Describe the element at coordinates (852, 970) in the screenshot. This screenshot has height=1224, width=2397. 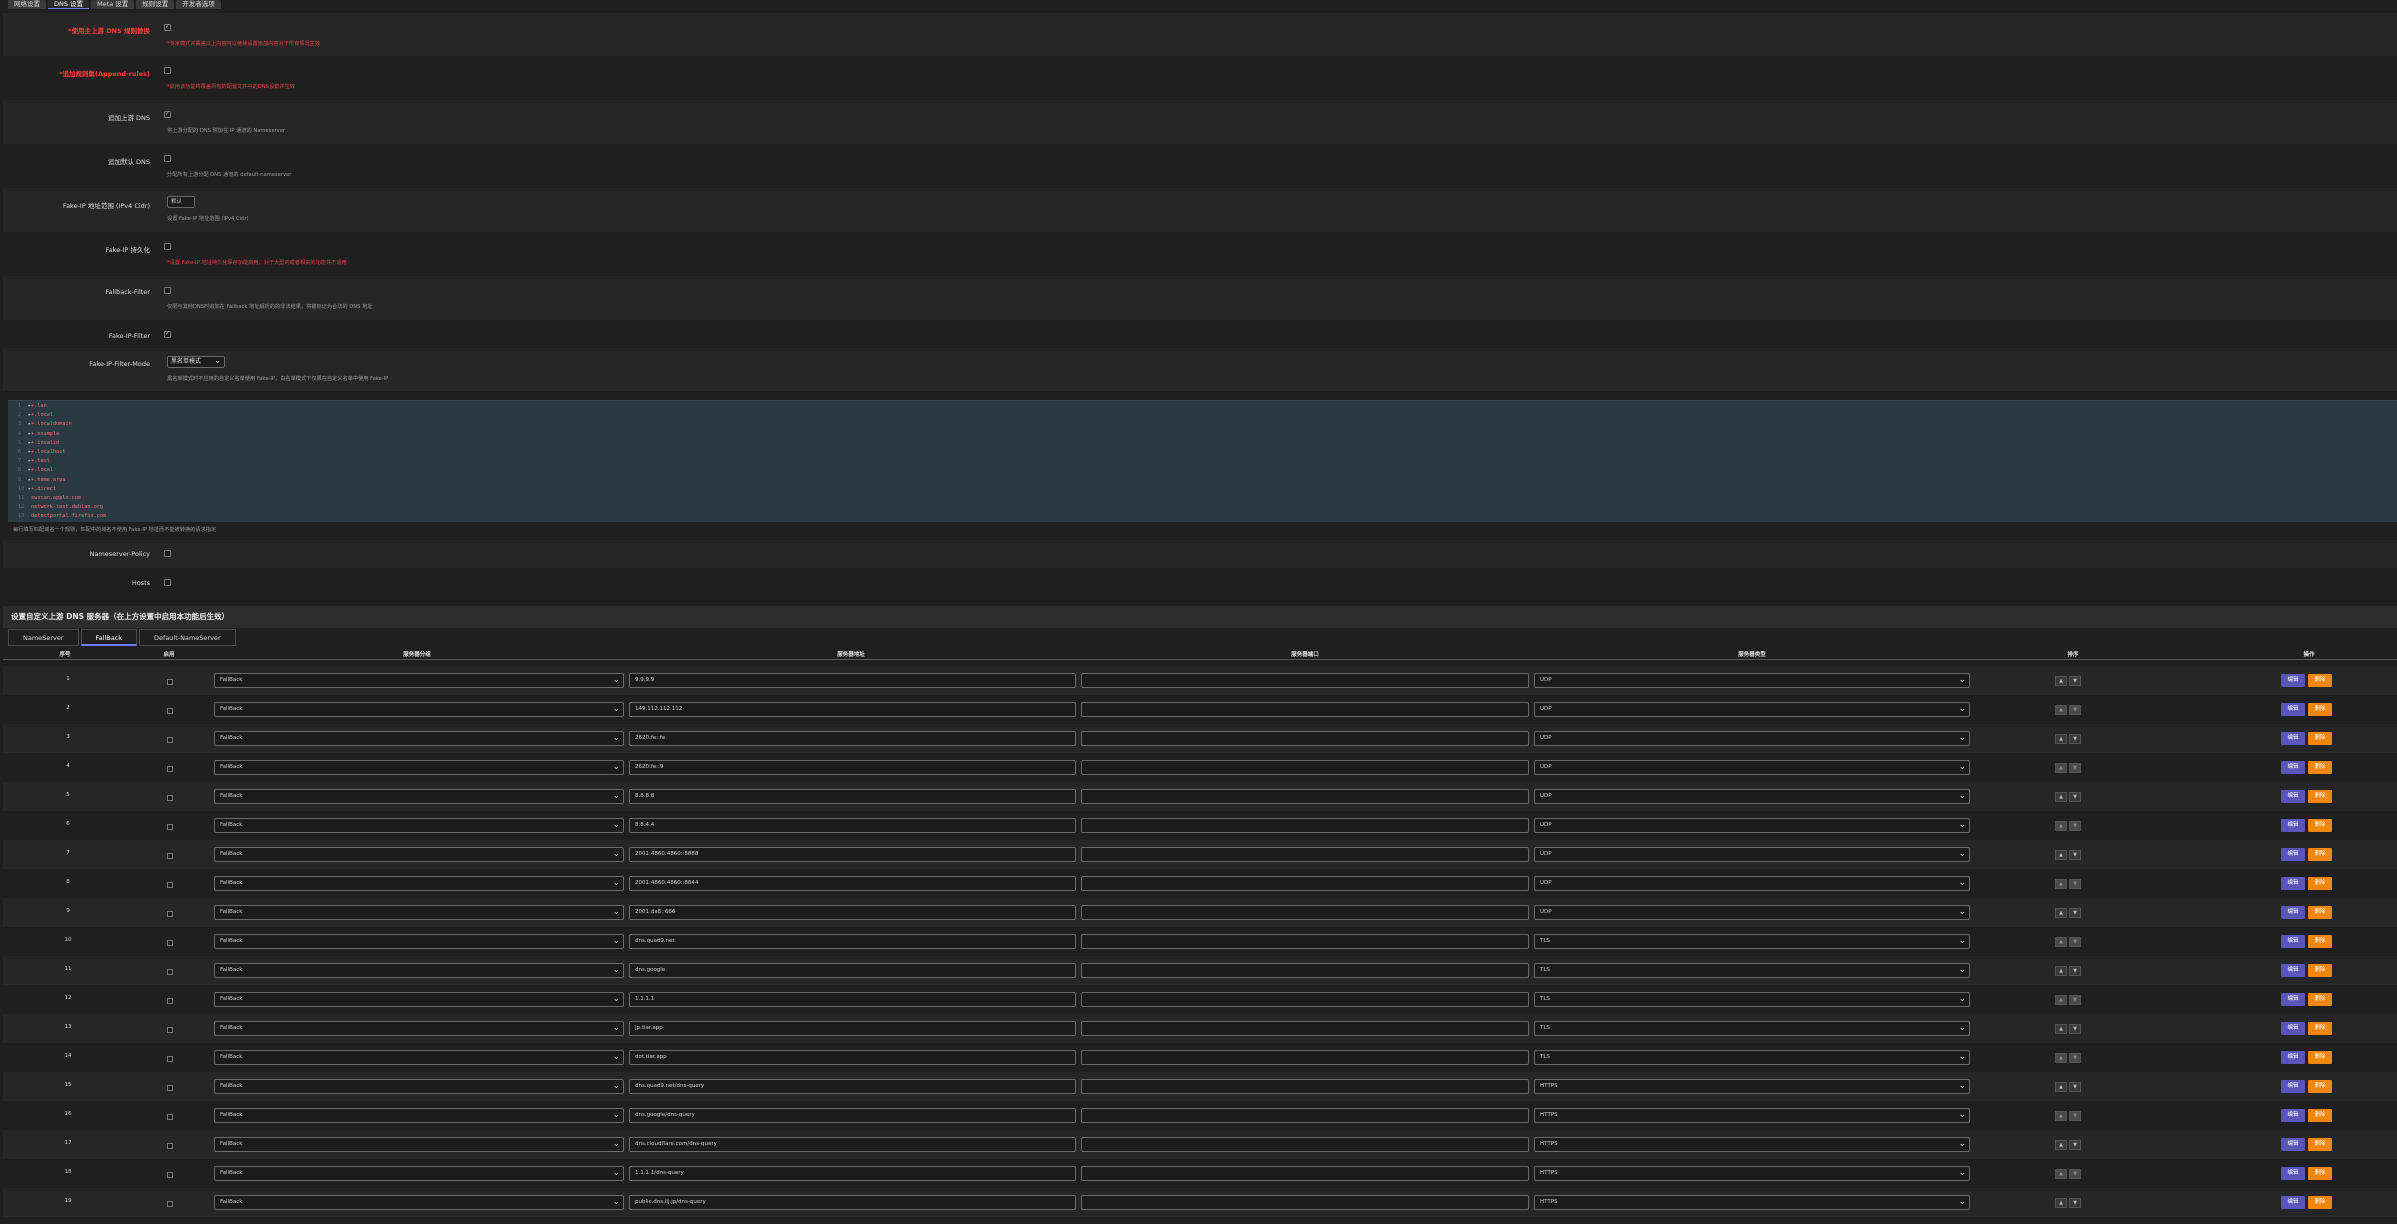
I see `address-input: dns.google` at that location.